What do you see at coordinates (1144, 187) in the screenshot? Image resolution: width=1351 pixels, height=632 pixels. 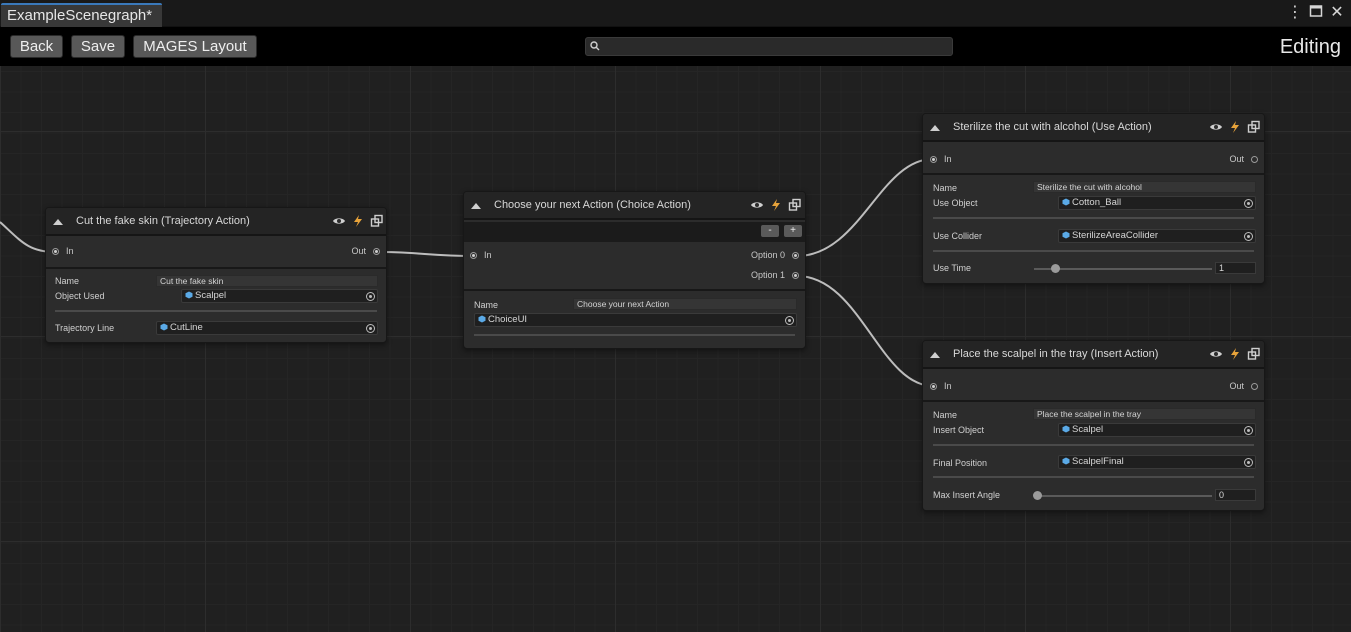 I see `name-field: Sterilize the cut with alcohol` at bounding box center [1144, 187].